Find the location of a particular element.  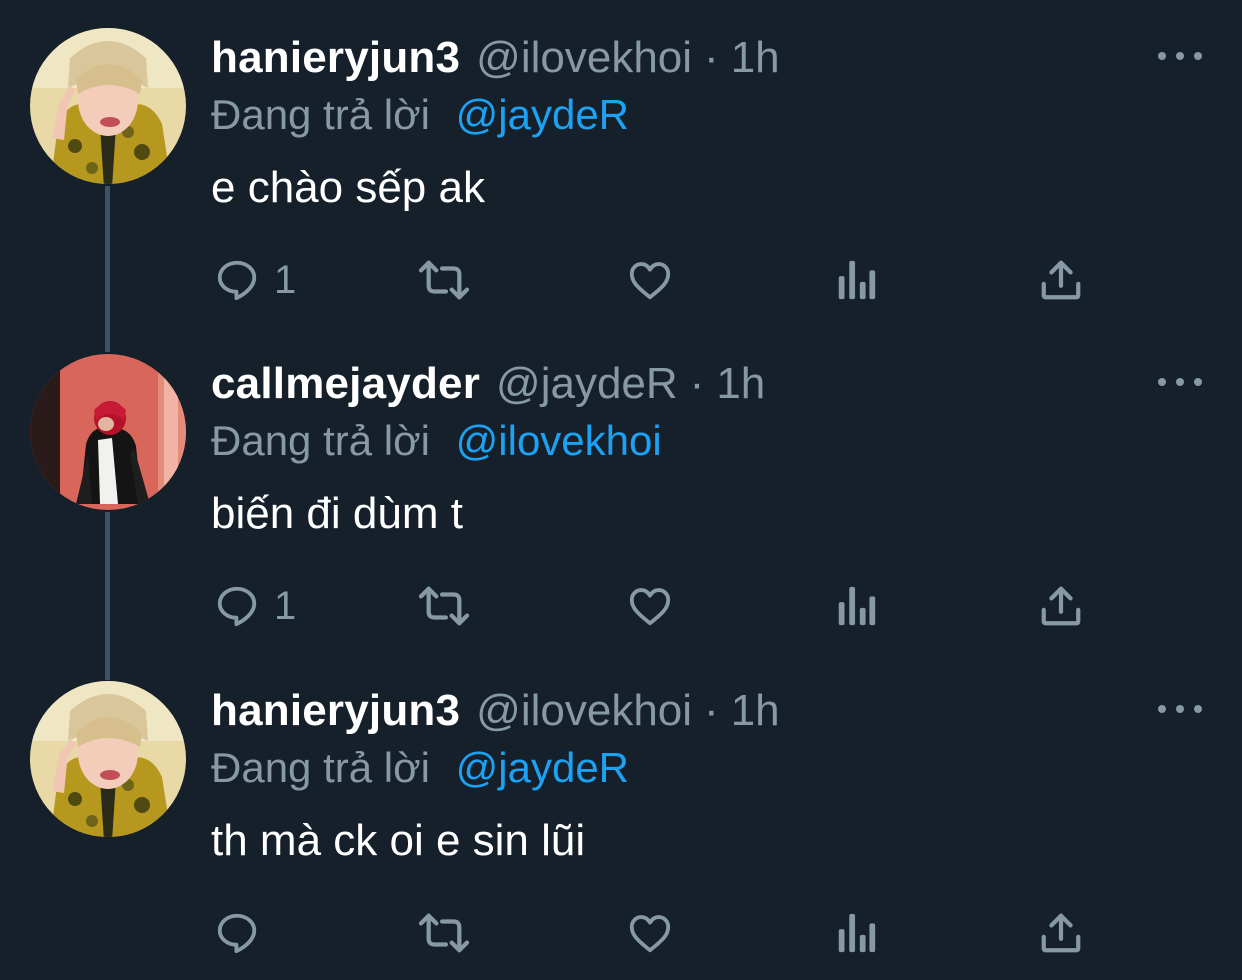

tweet-text: e chào sếp ak is located at coordinates (348, 187).